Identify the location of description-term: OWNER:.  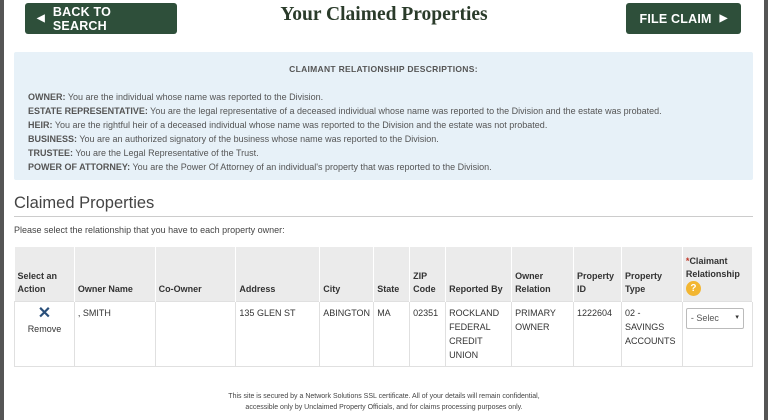
(47, 97).